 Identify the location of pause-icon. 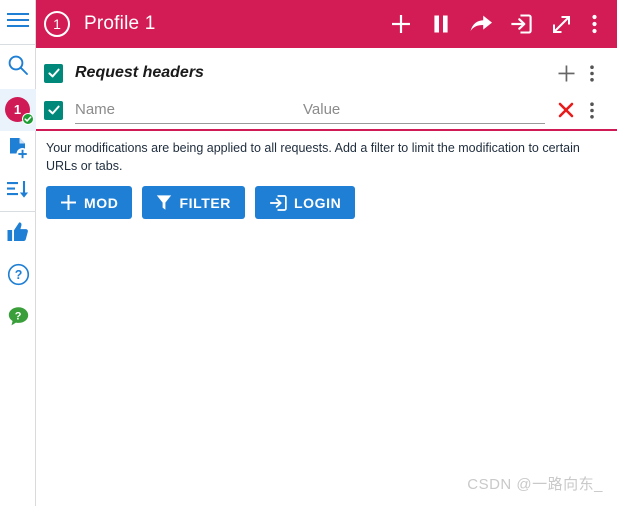
(441, 24).